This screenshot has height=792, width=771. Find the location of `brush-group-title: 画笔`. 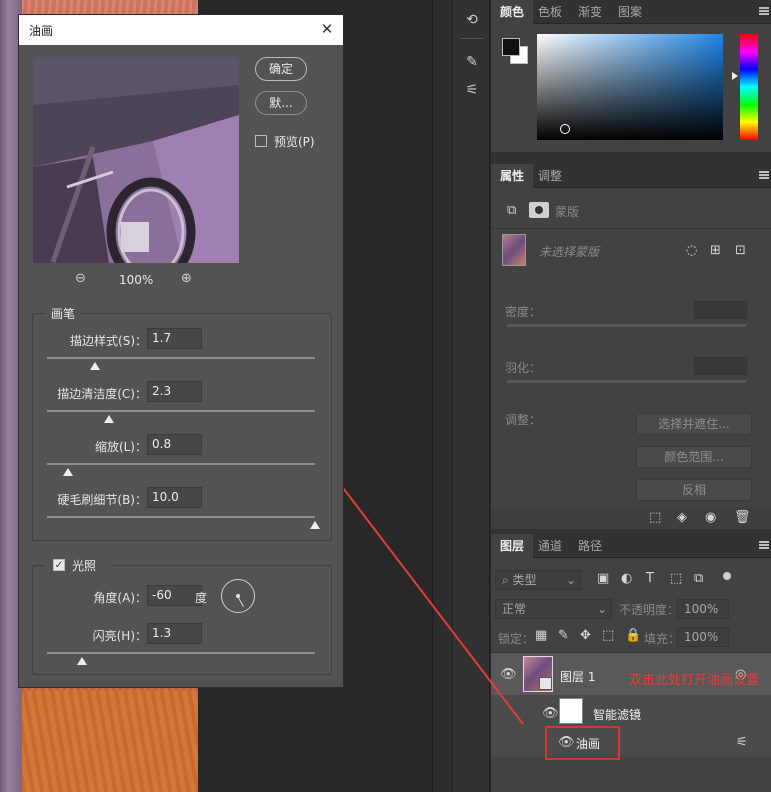

brush-group-title: 画笔 is located at coordinates (63, 313).